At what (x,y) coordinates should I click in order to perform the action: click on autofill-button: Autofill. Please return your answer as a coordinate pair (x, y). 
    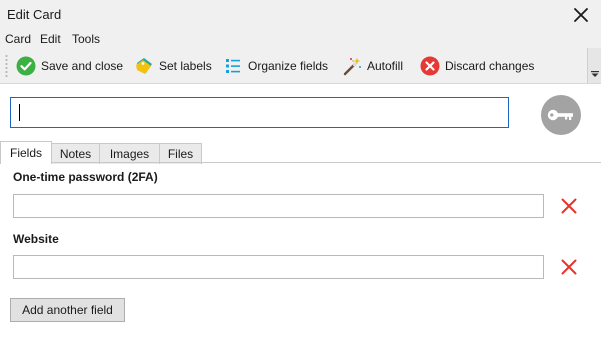
    Looking at the image, I should click on (372, 66).